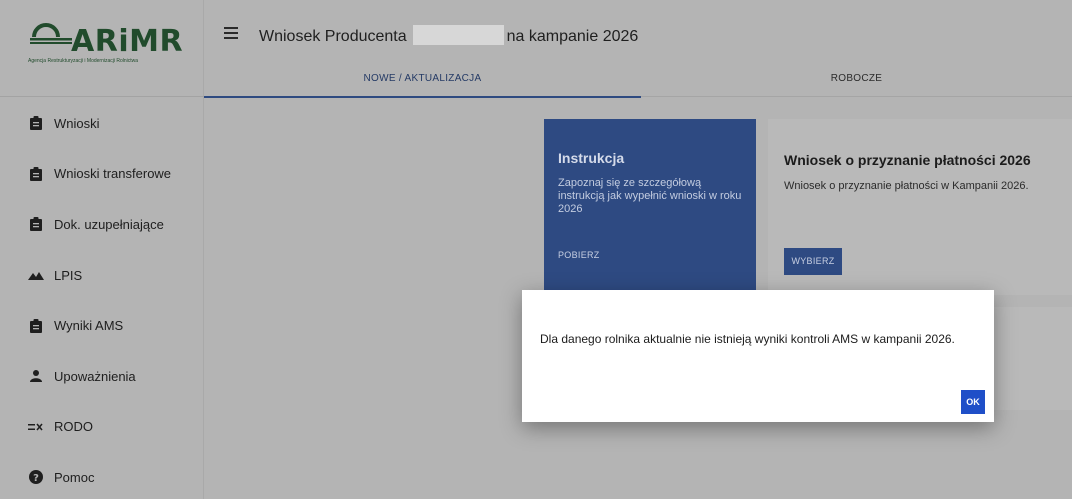  I want to click on ok-button: OK, so click(973, 402).